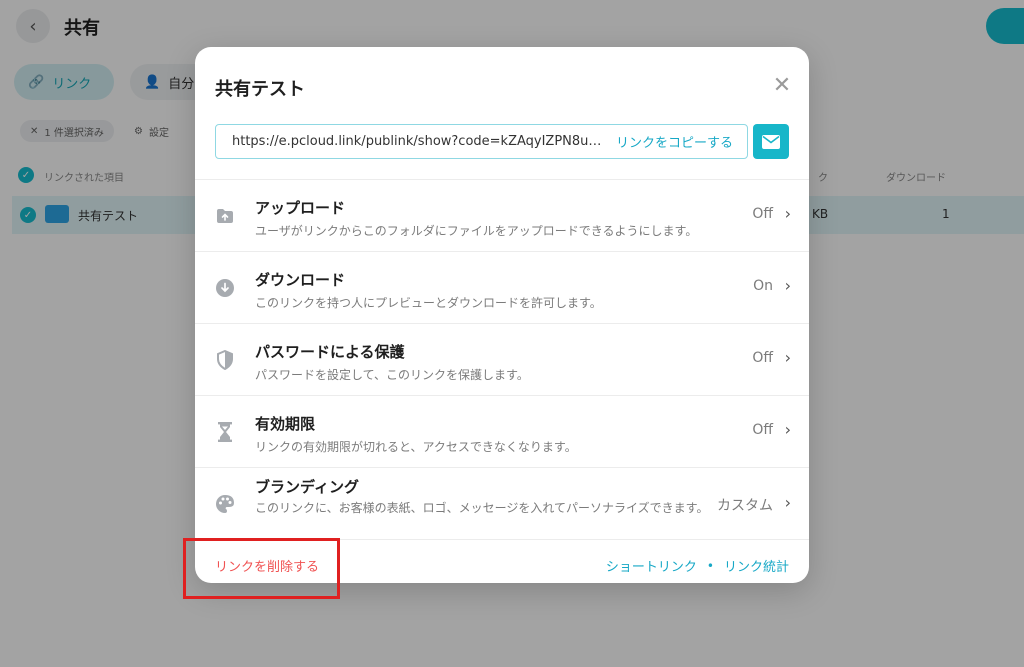 The image size is (1024, 667). Describe the element at coordinates (261, 568) in the screenshot. I see `annotation-highlight-box` at that location.